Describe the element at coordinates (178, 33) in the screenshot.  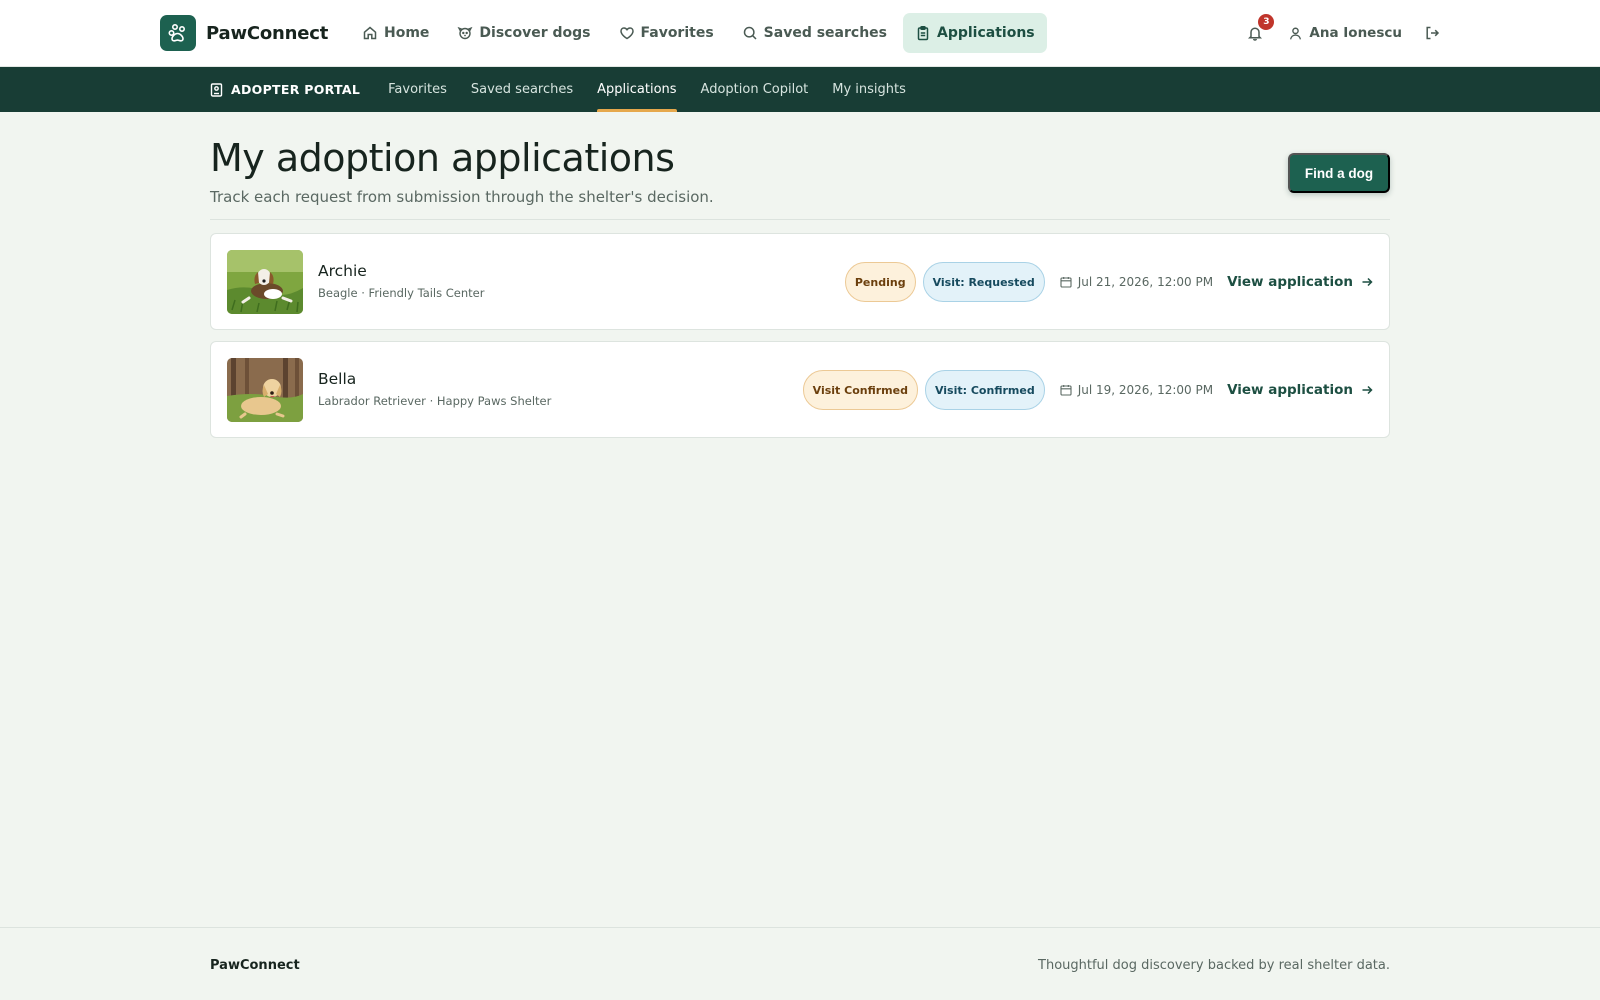
I see `paw-icon` at that location.